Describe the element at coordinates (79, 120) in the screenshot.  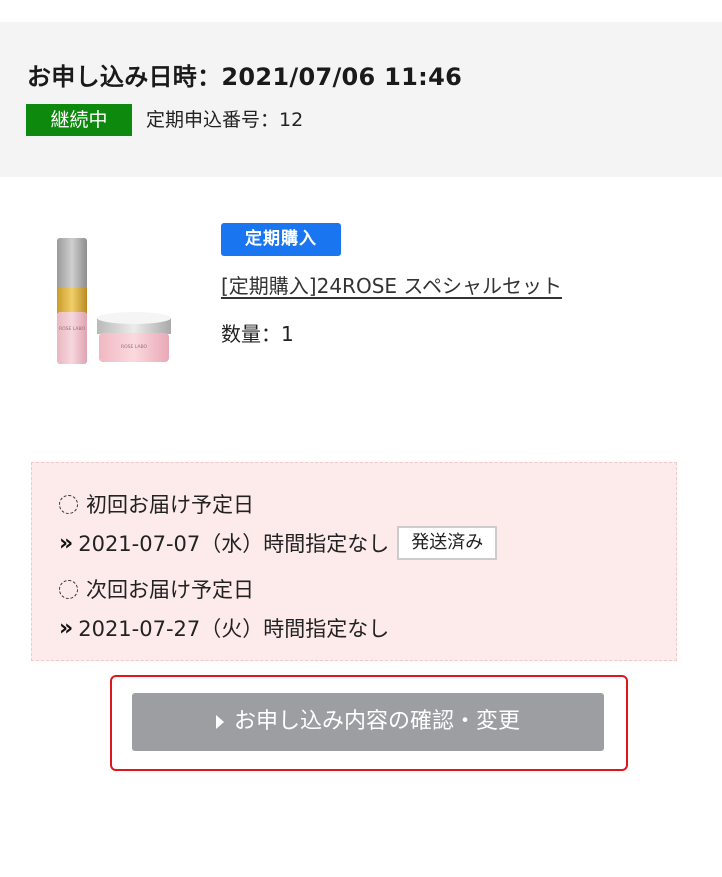
I see `status-badge: 継続中` at that location.